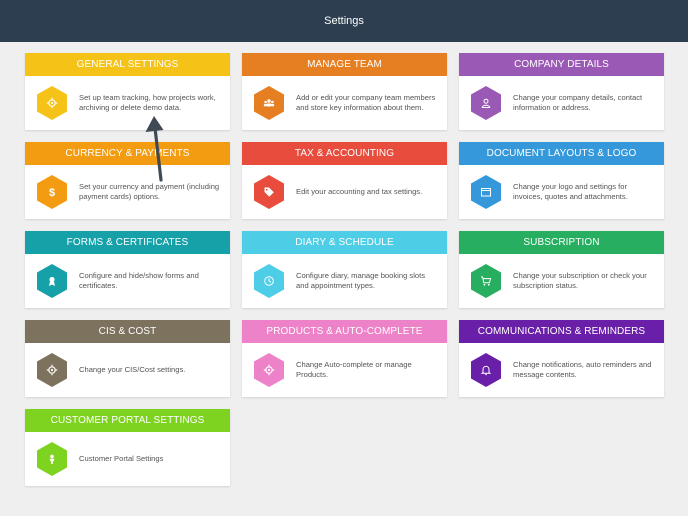 The width and height of the screenshot is (688, 516). Describe the element at coordinates (127, 64) in the screenshot. I see `card-title: GENERAL SETTINGS` at that location.